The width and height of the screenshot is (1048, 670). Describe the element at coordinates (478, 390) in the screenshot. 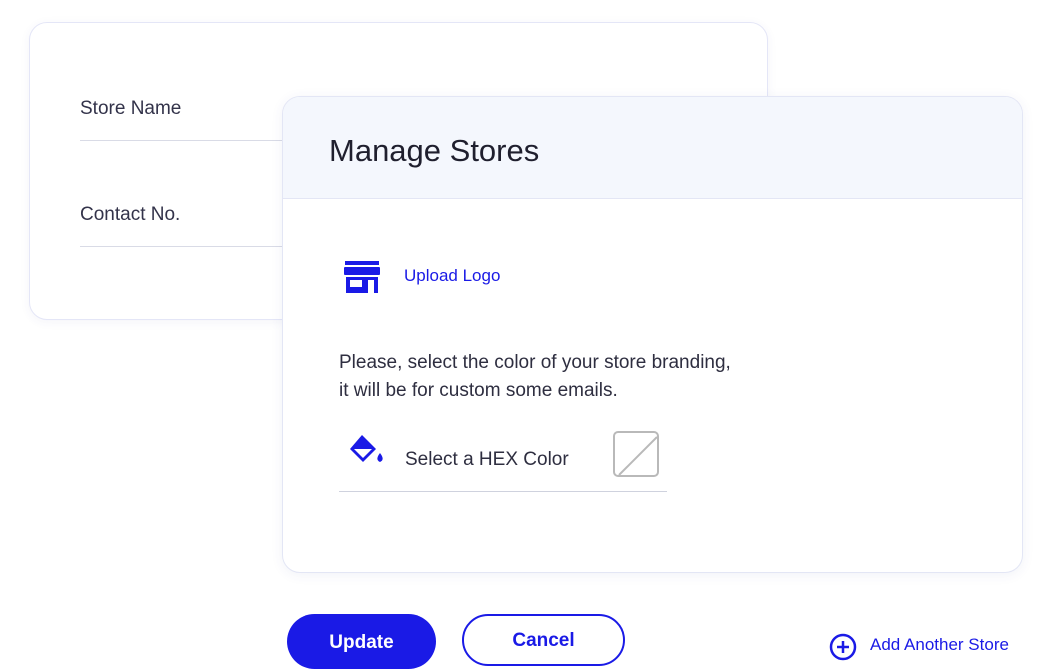

I see `description-line-2: it will be for custom some emails.` at that location.